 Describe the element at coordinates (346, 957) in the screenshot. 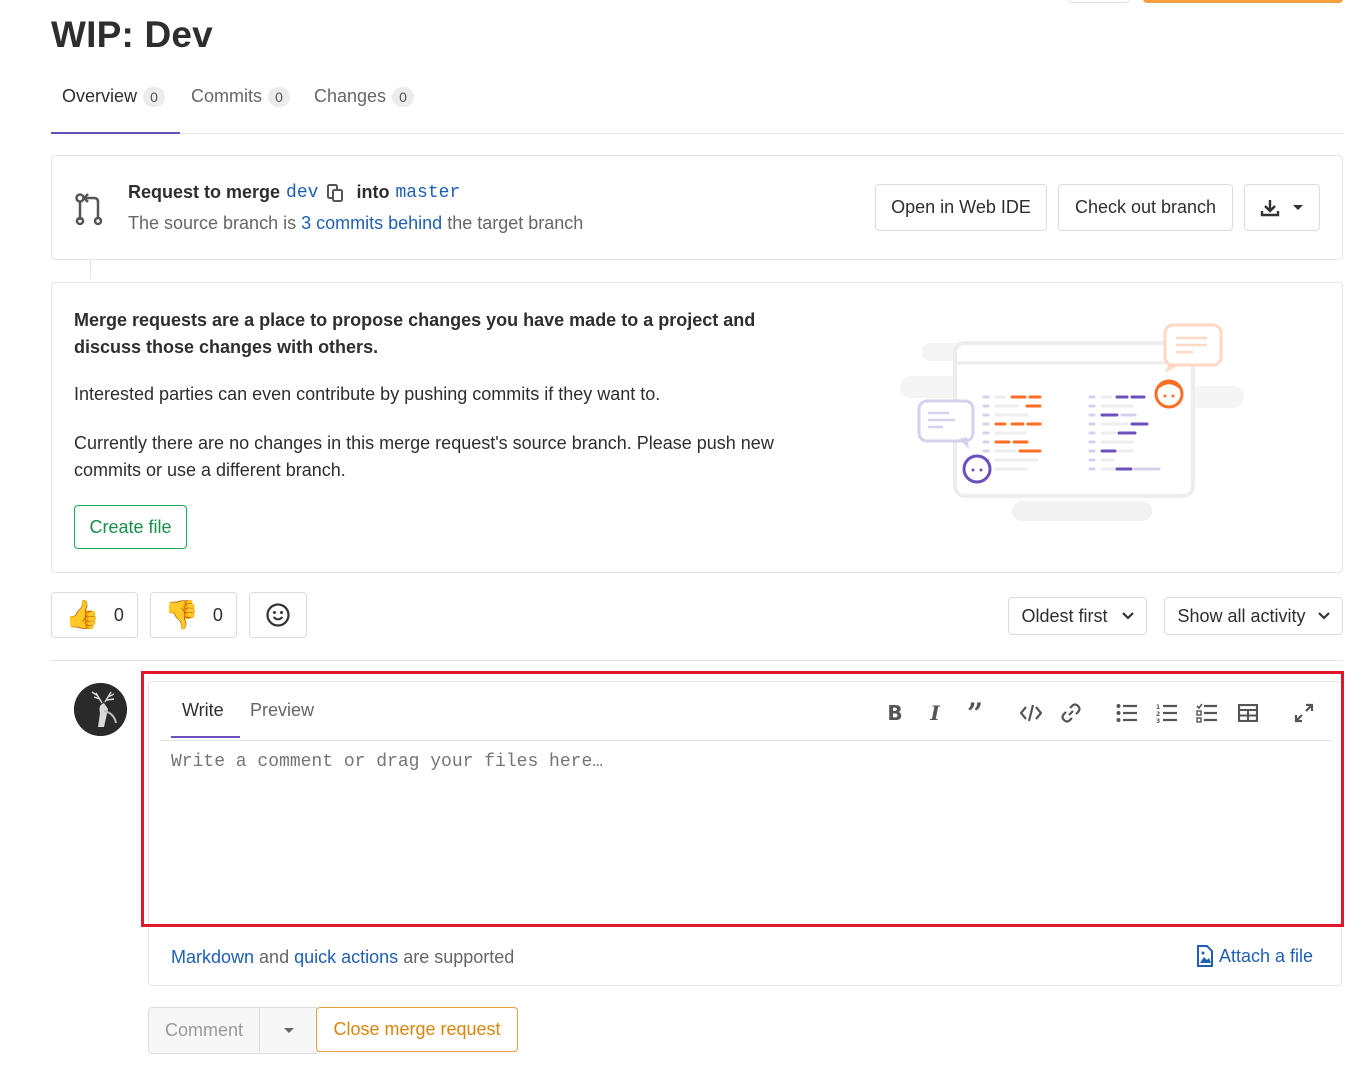

I see `quick-actions-link: quick actions` at that location.